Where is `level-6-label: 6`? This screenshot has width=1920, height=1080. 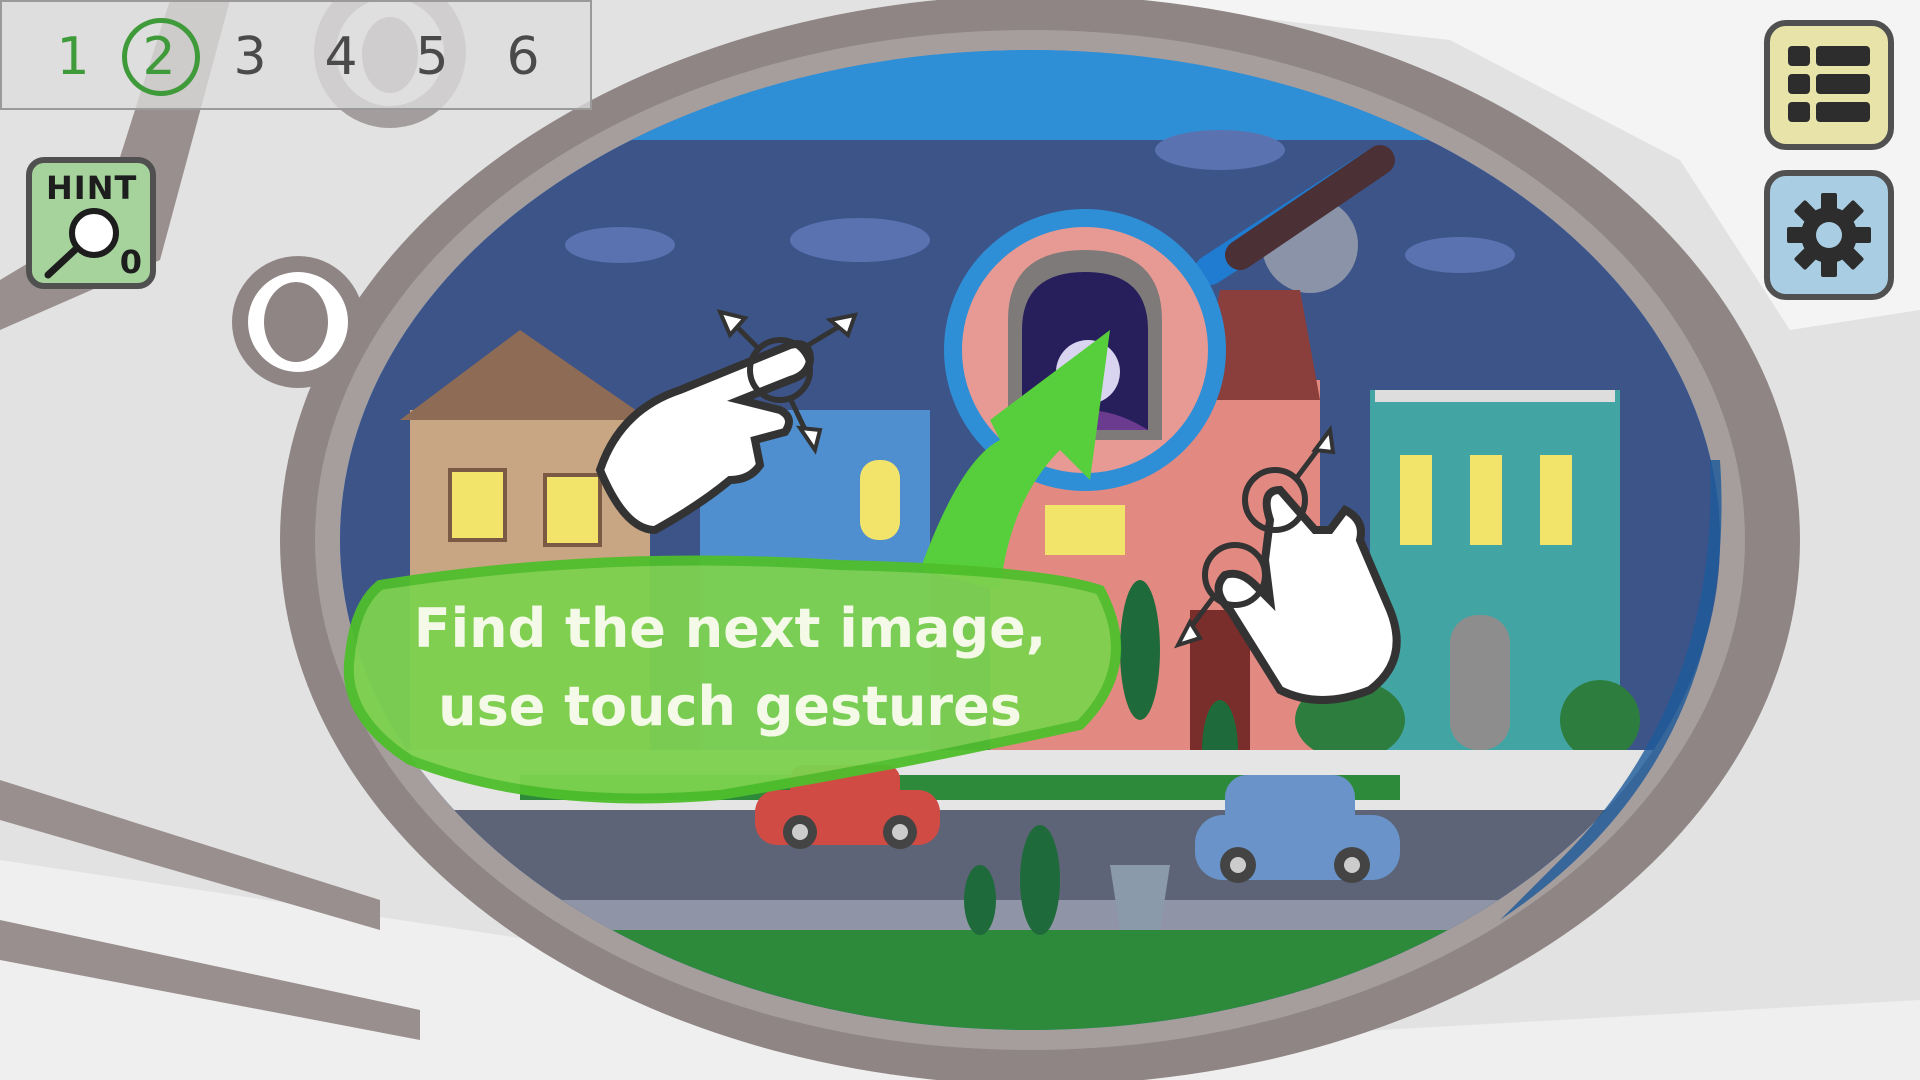 level-6-label: 6 is located at coordinates (523, 57).